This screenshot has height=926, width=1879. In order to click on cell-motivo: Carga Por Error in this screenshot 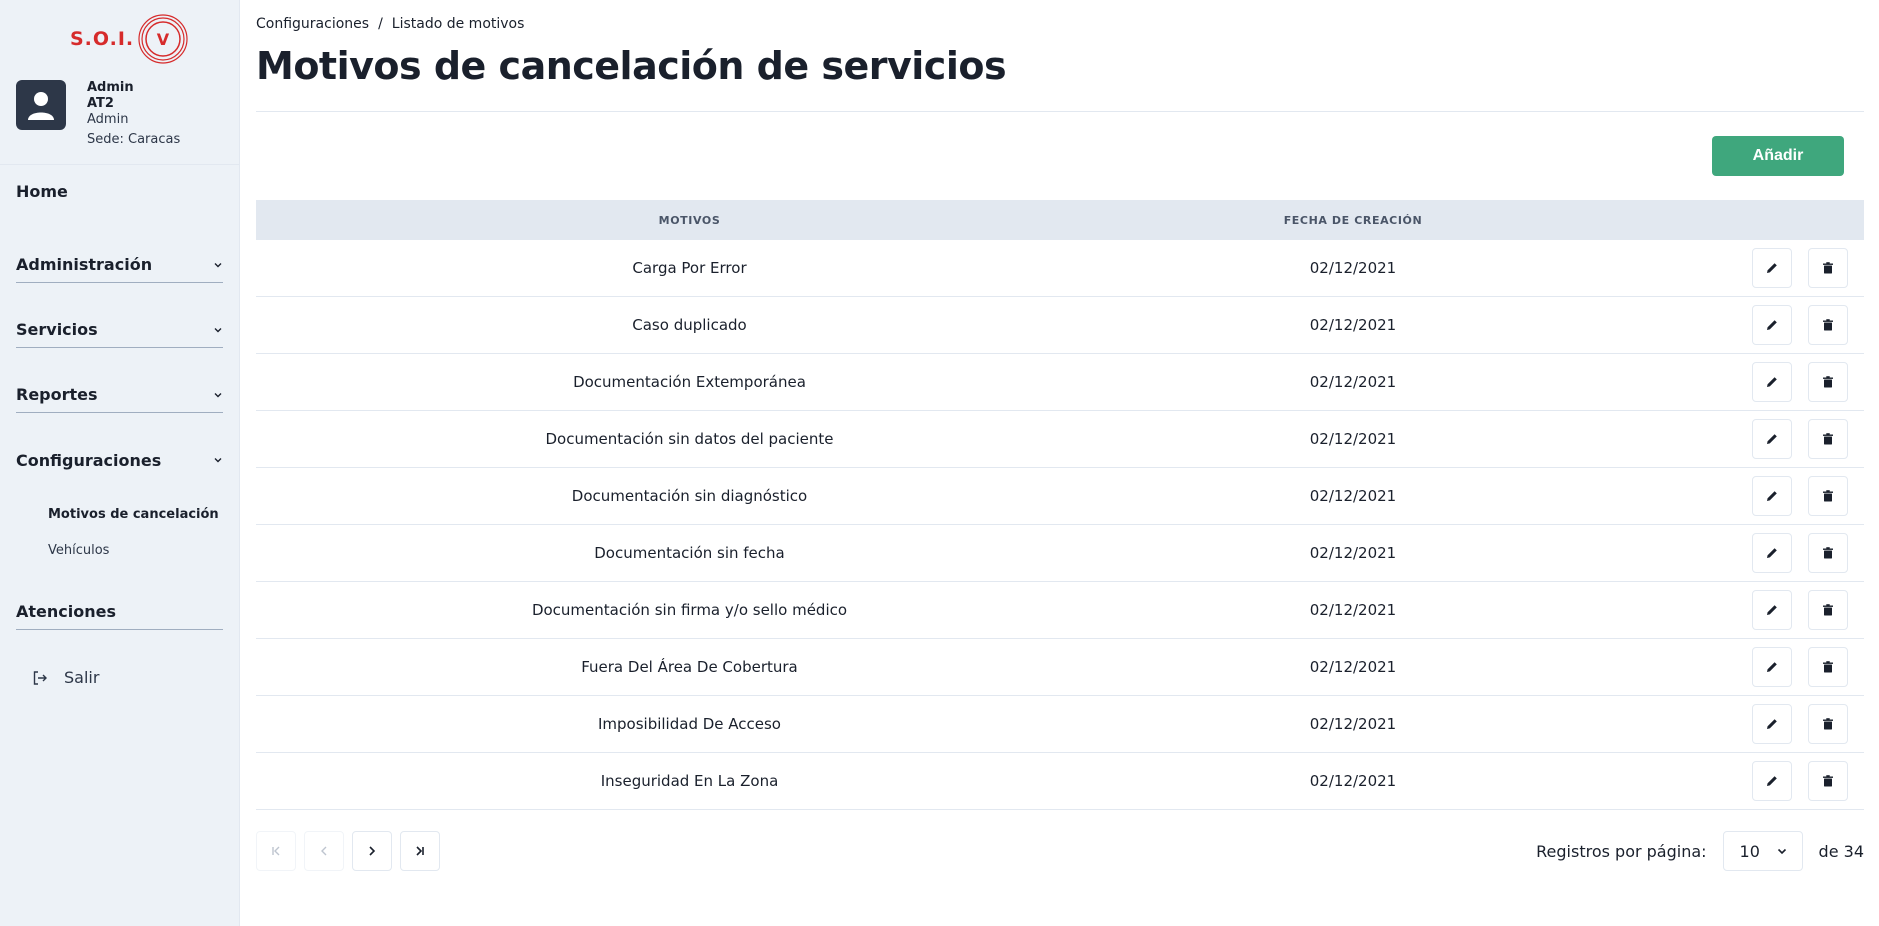, I will do `click(689, 268)`.